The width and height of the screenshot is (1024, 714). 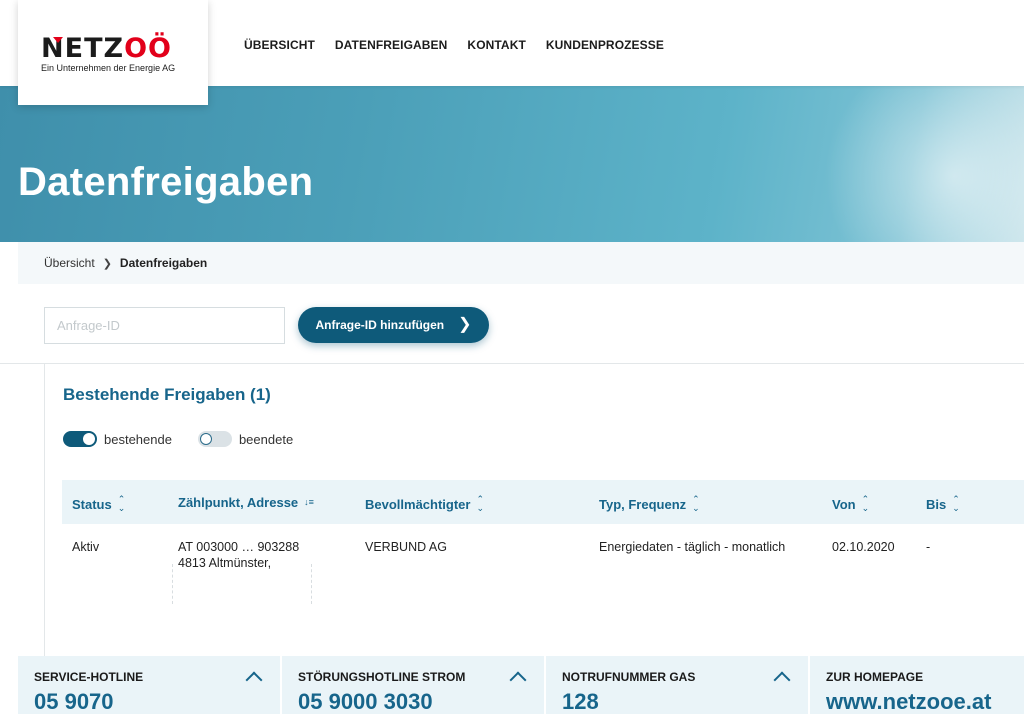 What do you see at coordinates (309, 502) in the screenshot?
I see `sort-descending-icon: ↓≡` at bounding box center [309, 502].